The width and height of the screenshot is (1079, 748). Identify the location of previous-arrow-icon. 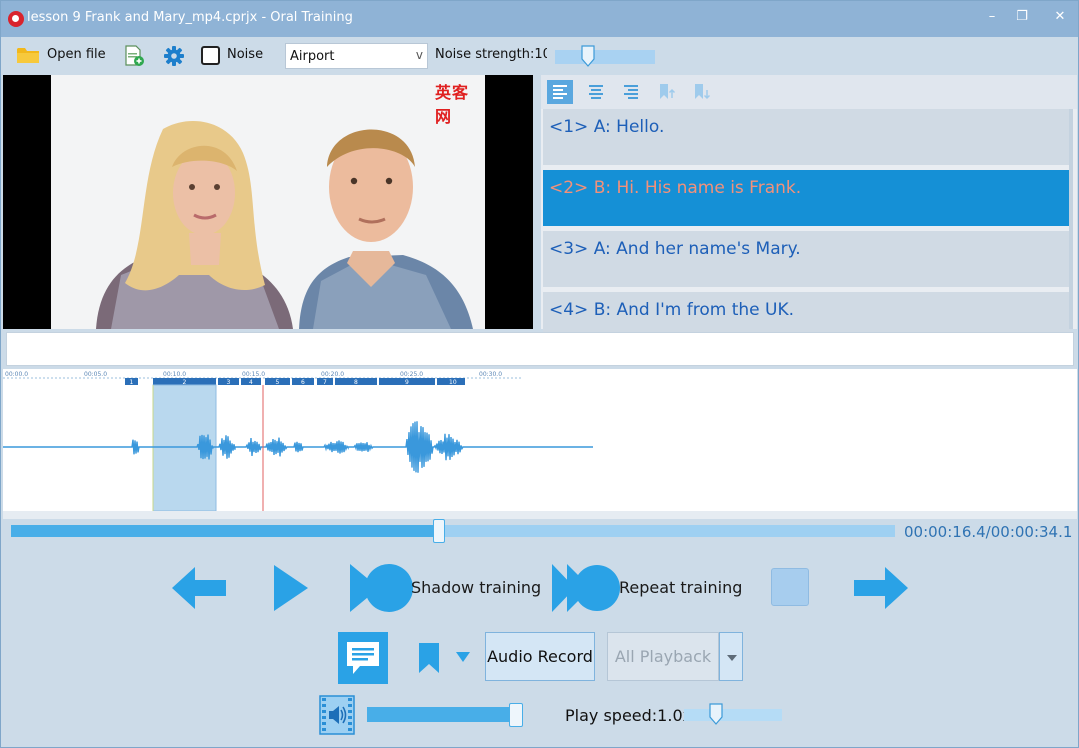
(199, 588).